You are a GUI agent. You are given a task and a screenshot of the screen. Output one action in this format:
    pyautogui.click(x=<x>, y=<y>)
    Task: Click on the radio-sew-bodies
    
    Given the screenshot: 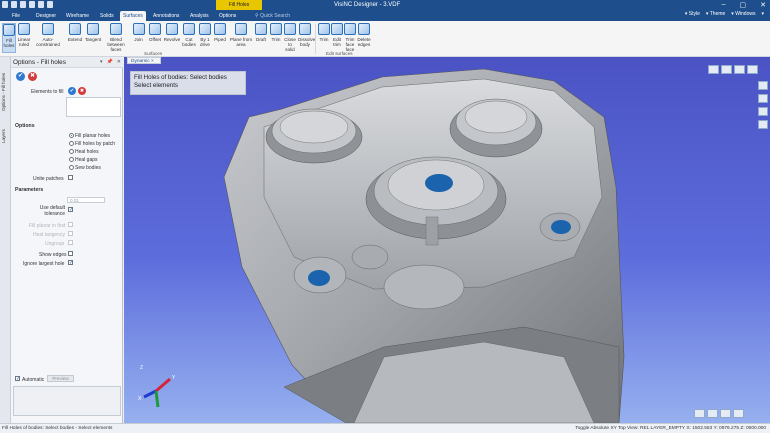 What is the action you would take?
    pyautogui.click(x=71, y=167)
    